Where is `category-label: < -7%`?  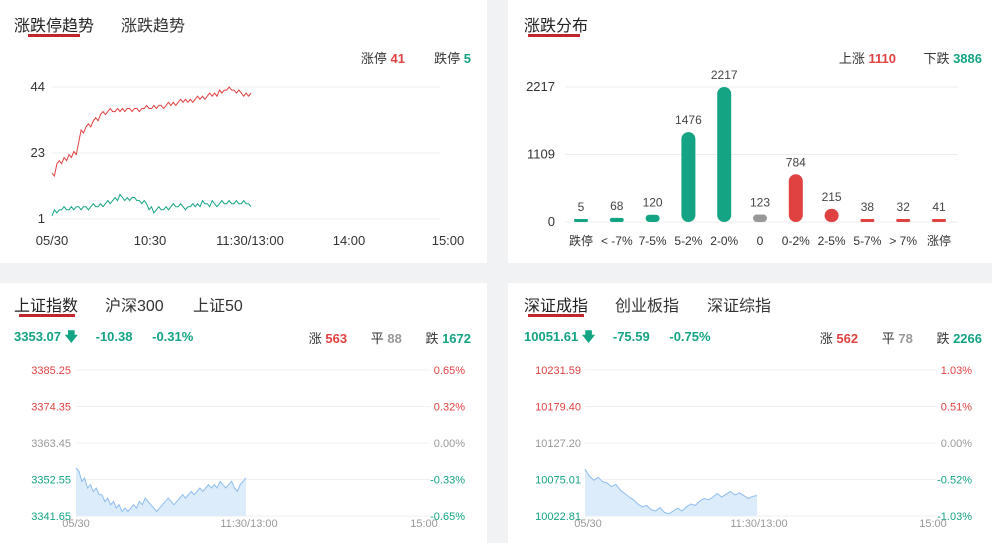 category-label: < -7% is located at coordinates (617, 241).